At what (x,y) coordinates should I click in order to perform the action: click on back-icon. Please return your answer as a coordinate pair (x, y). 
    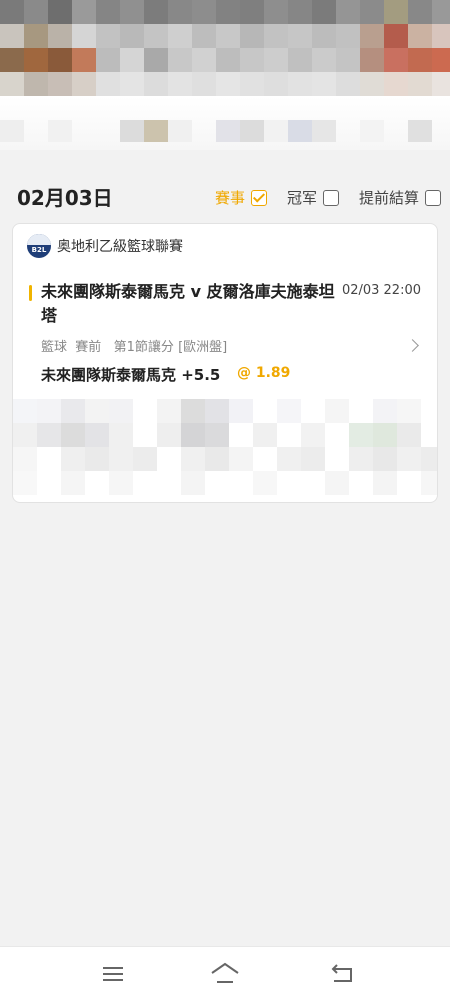
    Looking at the image, I should click on (343, 974).